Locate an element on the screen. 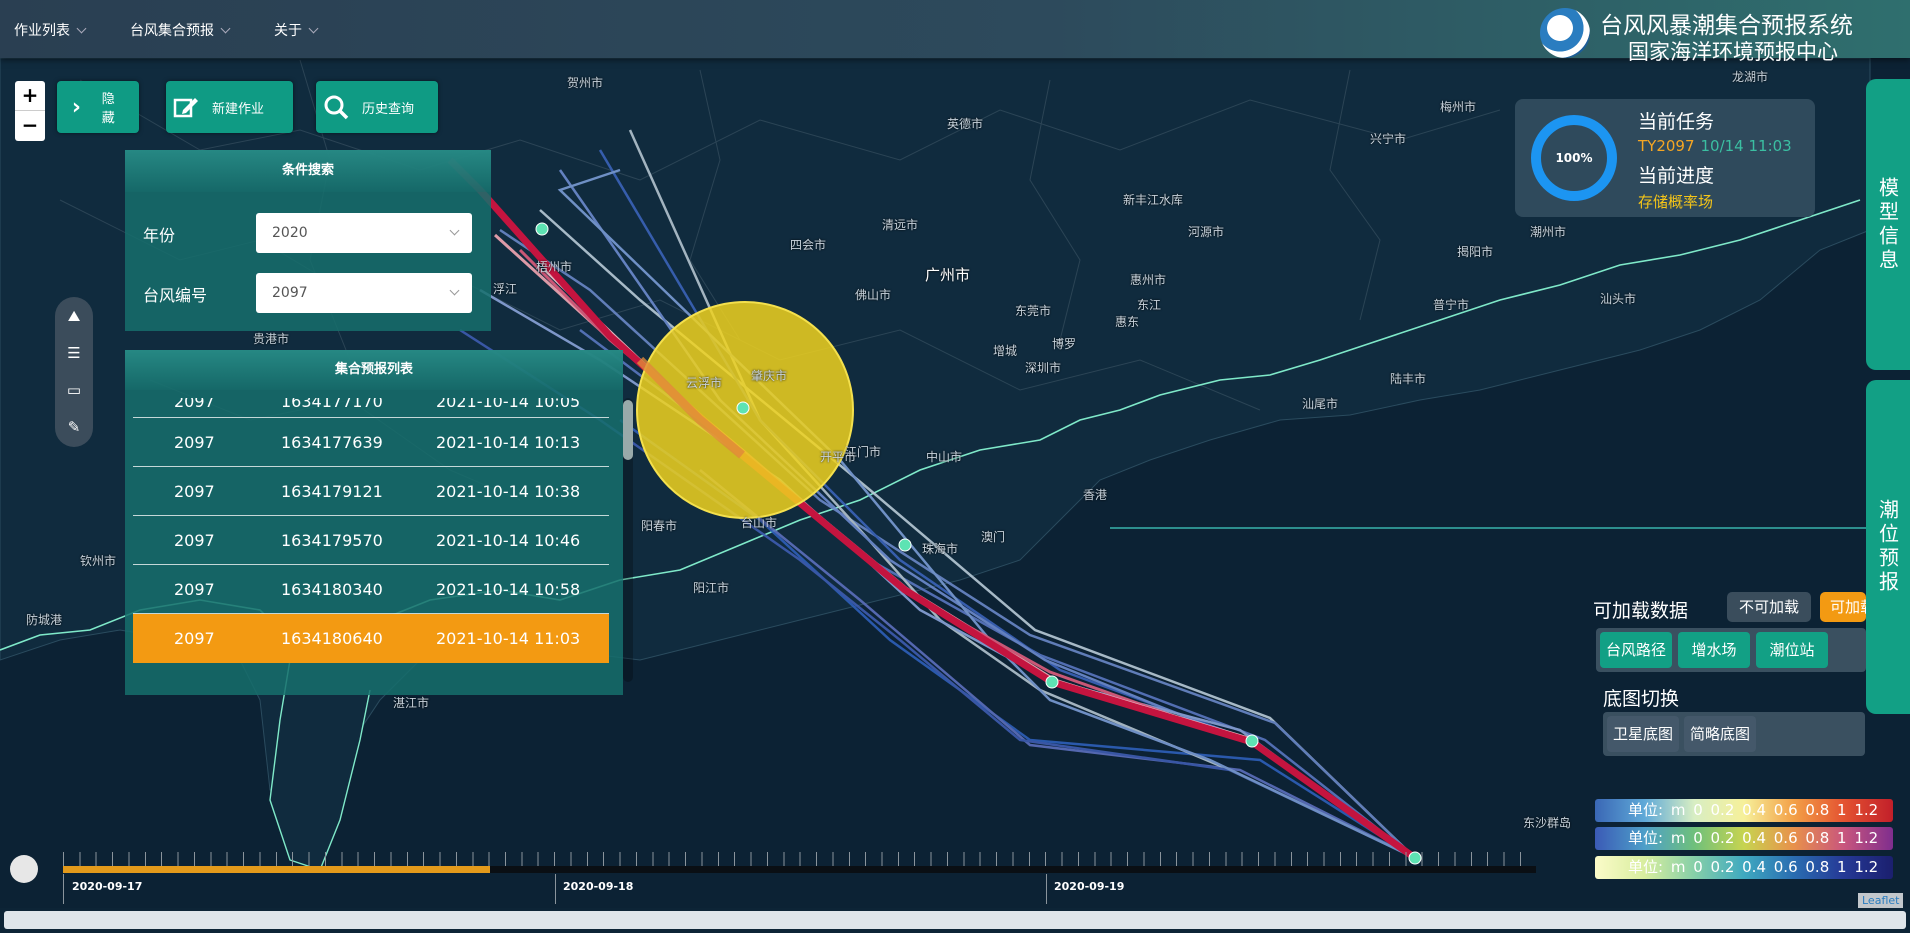 The width and height of the screenshot is (1910, 933). ruler-icon: ✎ is located at coordinates (74, 426).